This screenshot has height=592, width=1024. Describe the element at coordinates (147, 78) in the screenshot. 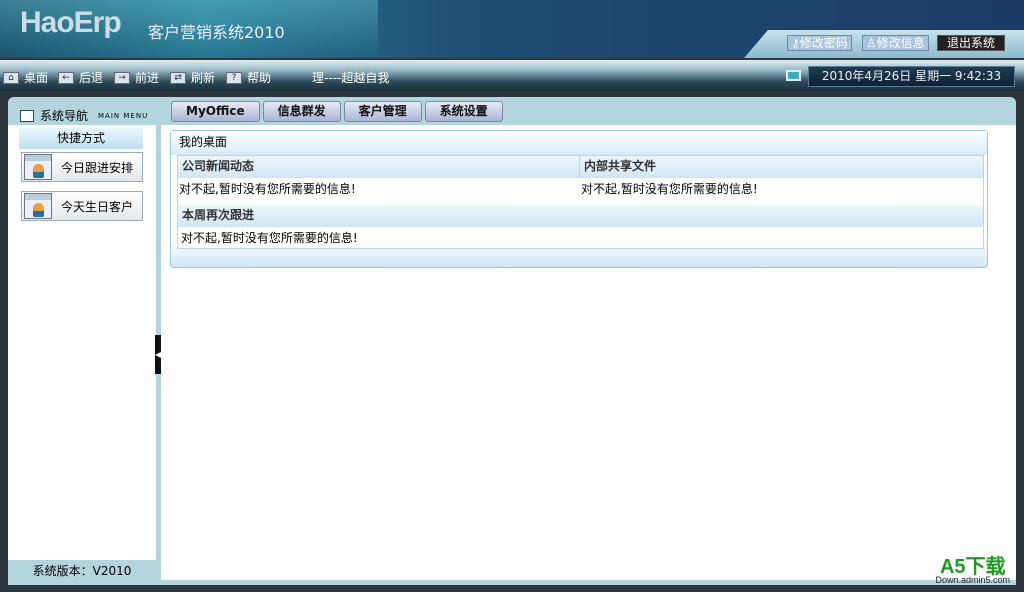

I see `toolbar-label: 前进` at that location.